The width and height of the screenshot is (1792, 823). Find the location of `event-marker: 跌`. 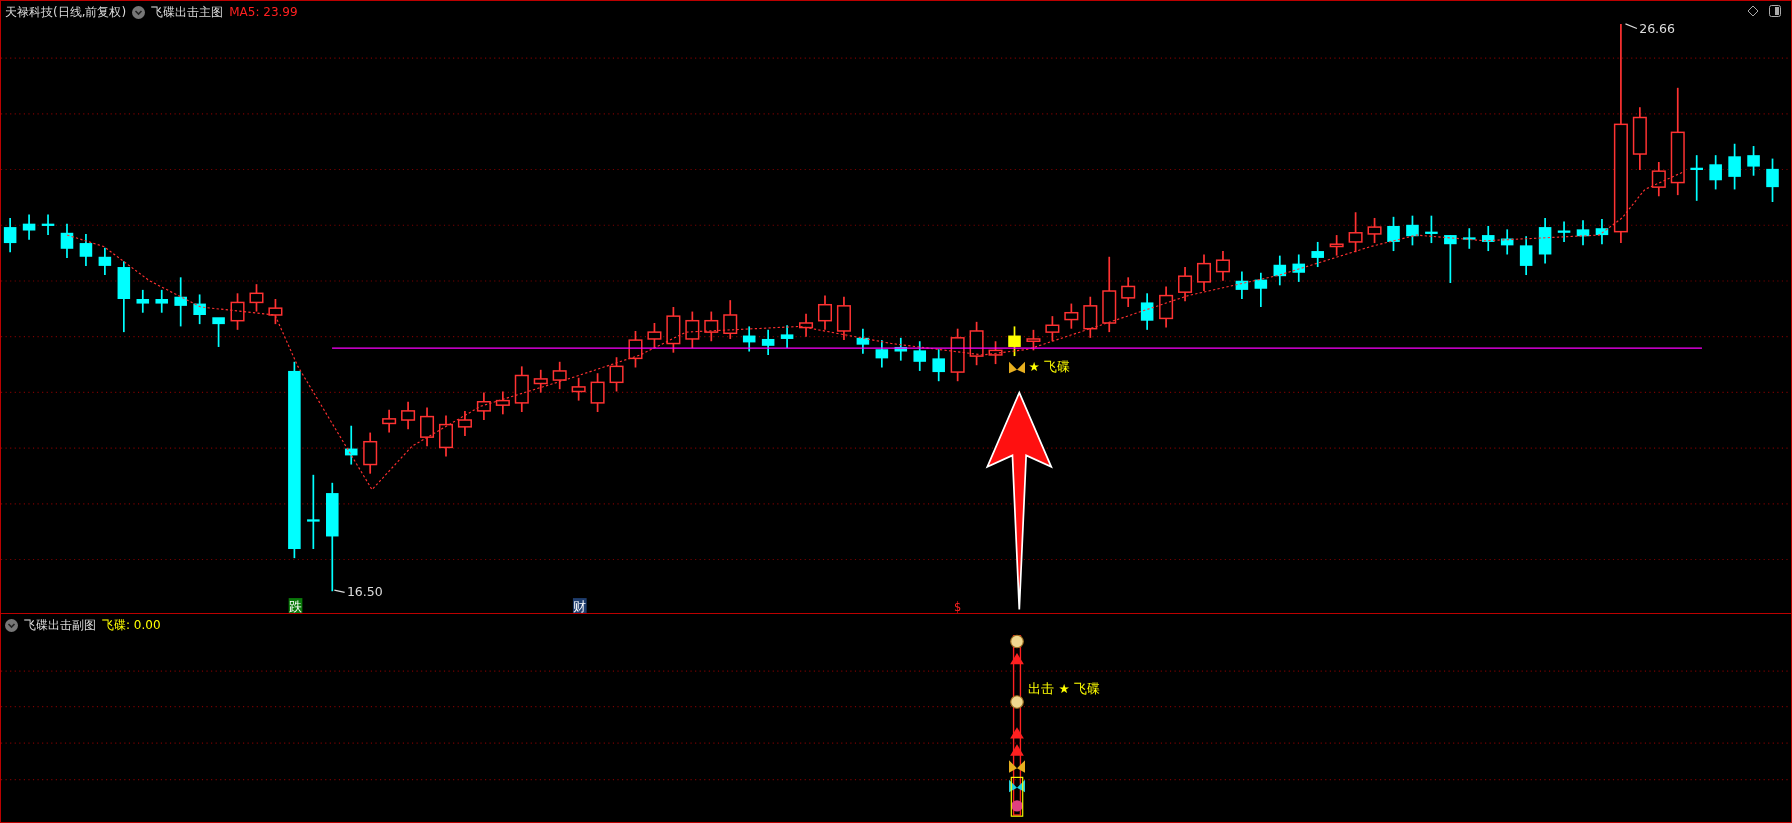

event-marker: 跌 is located at coordinates (295, 605).